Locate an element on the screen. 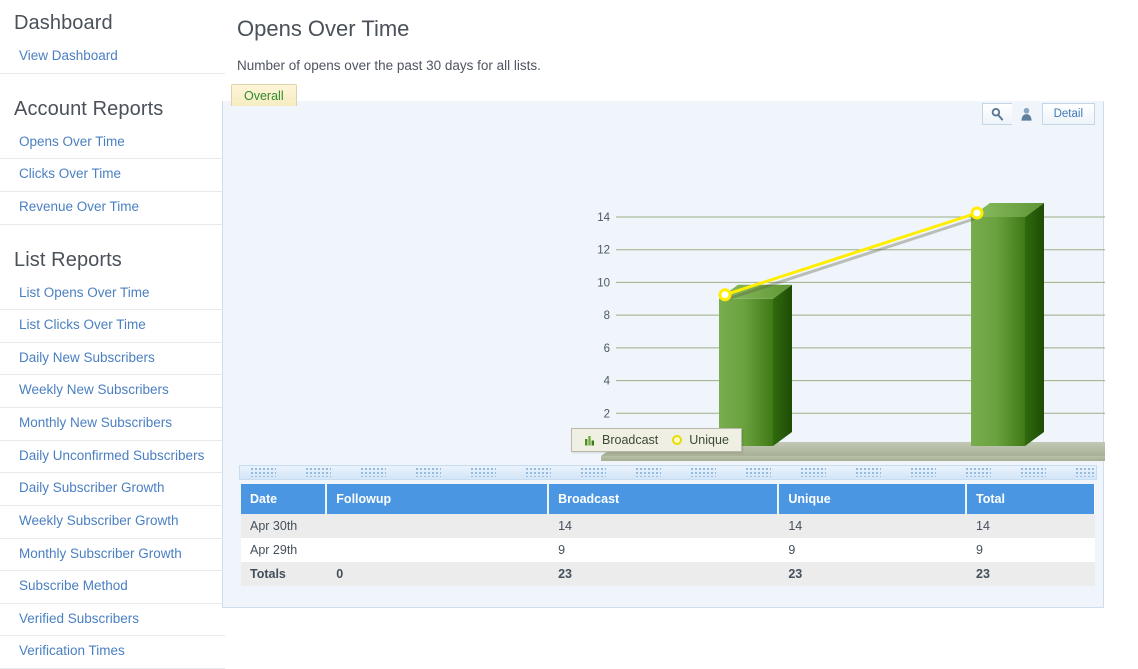 This screenshot has width=1138, height=669. table-row: Apr 30th141414 is located at coordinates (667, 526).